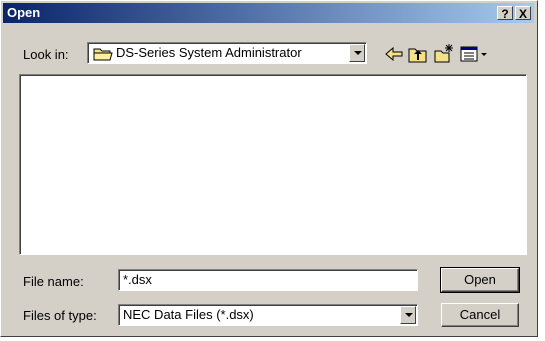  I want to click on look-in-dropdown-button, so click(357, 53).